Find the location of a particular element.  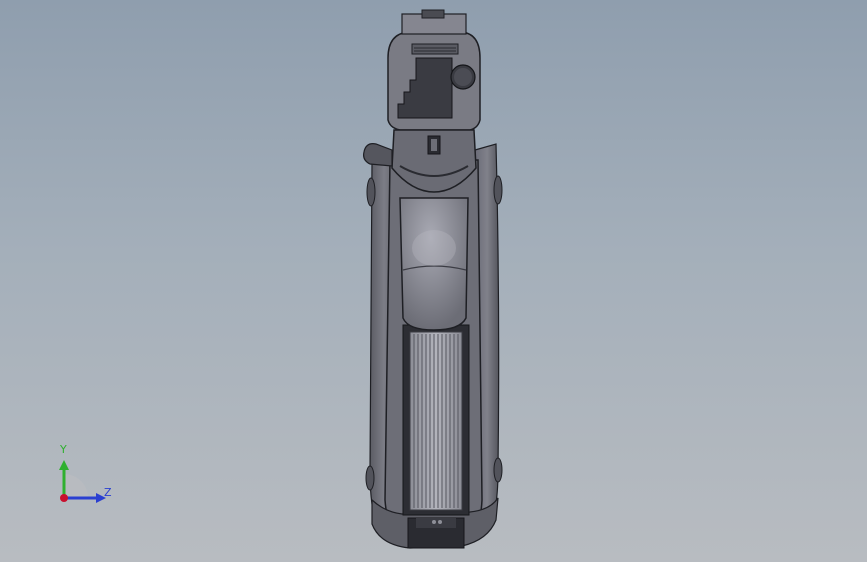

magazine is located at coordinates (436, 420).